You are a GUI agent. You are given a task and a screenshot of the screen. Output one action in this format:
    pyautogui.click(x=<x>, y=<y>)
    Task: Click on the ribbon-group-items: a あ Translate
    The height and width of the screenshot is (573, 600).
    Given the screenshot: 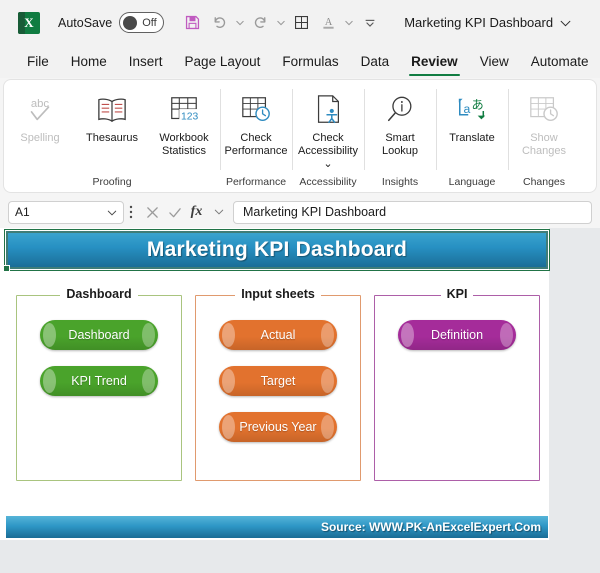 What is the action you would take?
    pyautogui.click(x=472, y=131)
    